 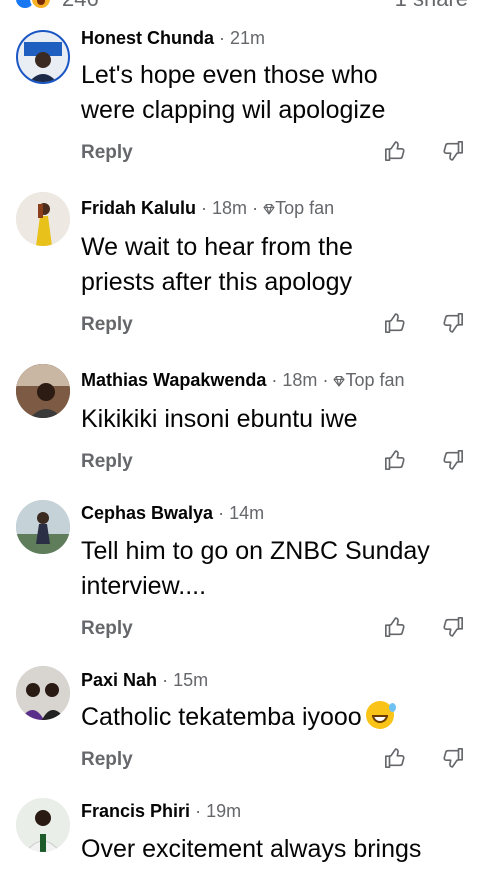 What do you see at coordinates (221, 717) in the screenshot?
I see `comment-line-text: Catholic tekatemba iyooo` at bounding box center [221, 717].